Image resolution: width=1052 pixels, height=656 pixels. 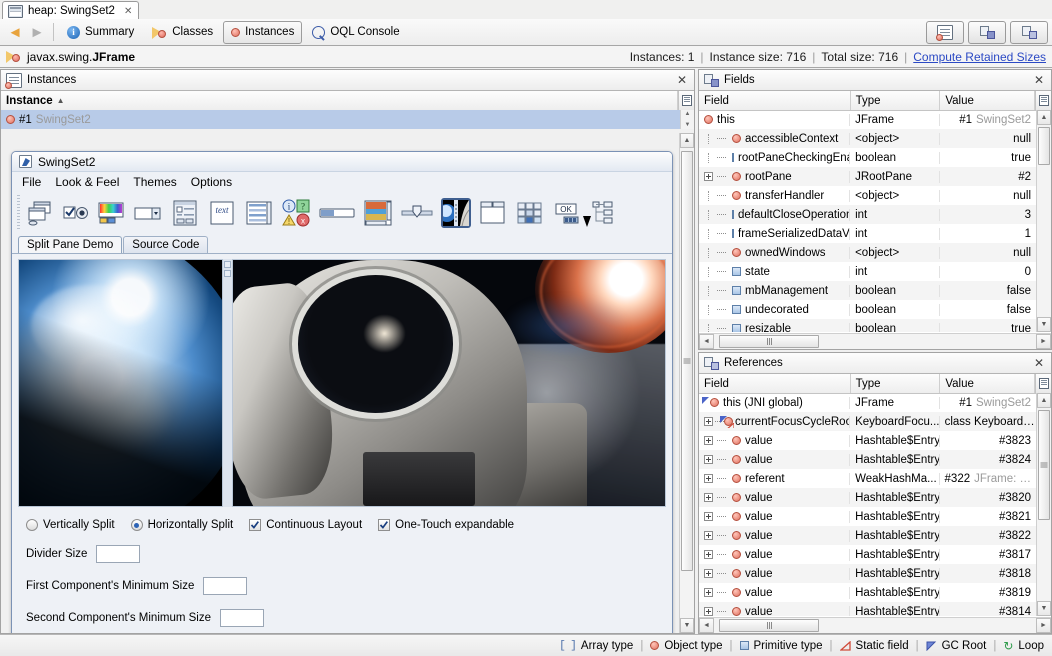 I want to click on fields-vertical-scrollbar: ▲ ▼, so click(x=1043, y=221).